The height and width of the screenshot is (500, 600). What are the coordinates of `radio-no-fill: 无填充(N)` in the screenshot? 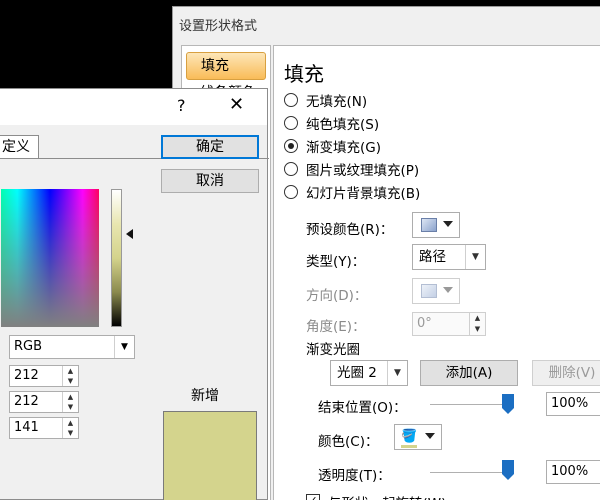 It's located at (325, 100).